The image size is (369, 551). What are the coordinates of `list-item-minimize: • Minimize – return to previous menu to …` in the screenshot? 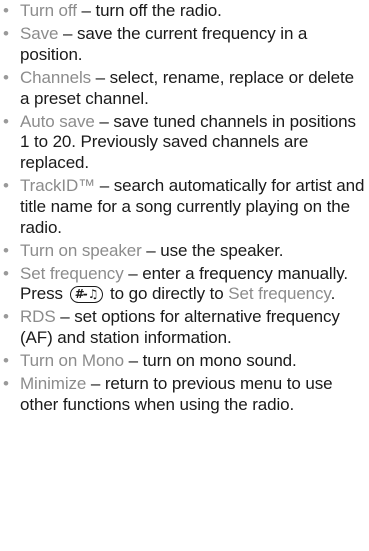 It's located at (184, 395).